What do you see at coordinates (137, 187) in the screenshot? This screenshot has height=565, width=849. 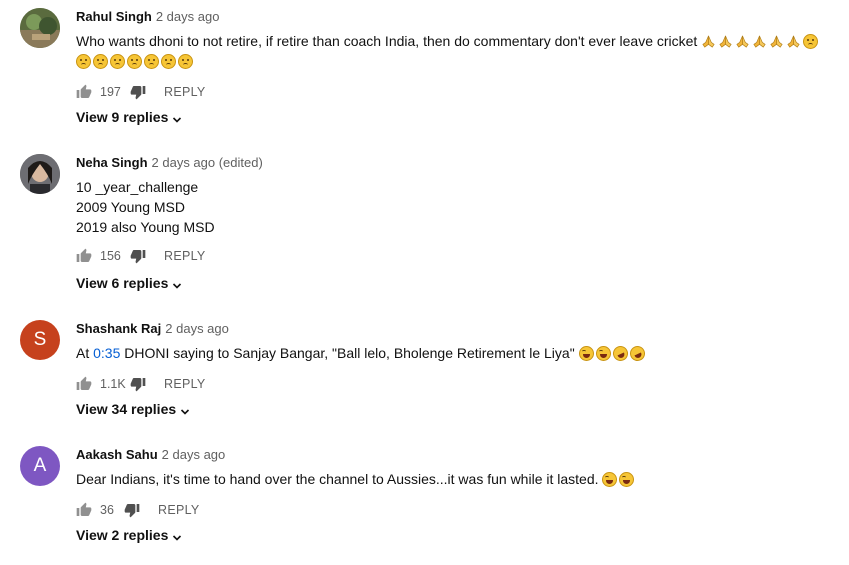 I see `comment-text-line: 10 _year_challenge` at bounding box center [137, 187].